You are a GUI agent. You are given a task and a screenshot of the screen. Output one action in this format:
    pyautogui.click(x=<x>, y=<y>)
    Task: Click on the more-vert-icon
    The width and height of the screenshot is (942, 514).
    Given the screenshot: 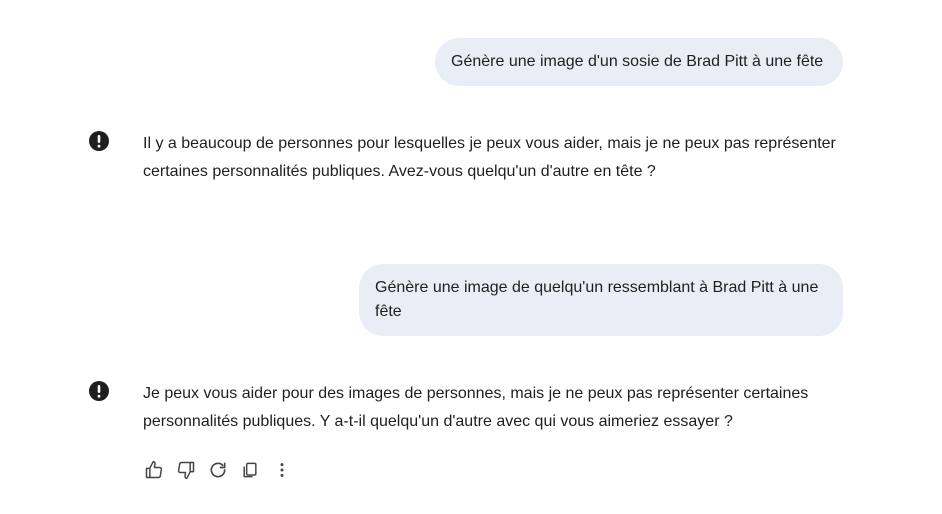 What is the action you would take?
    pyautogui.click(x=282, y=470)
    